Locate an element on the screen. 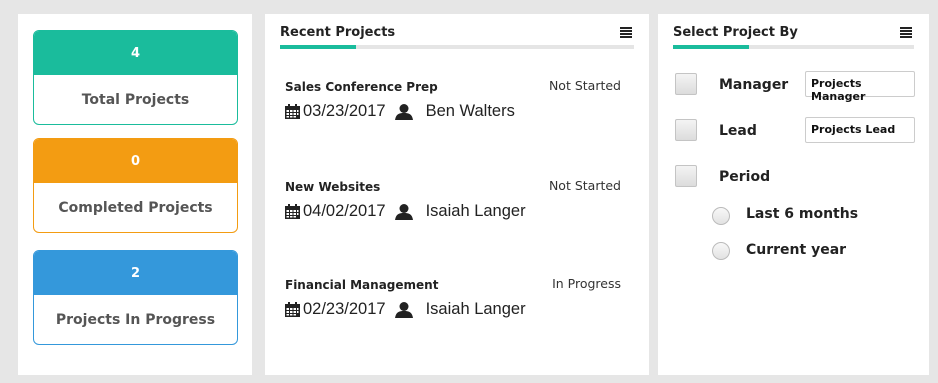 The height and width of the screenshot is (383, 938). total-projects-label: Total Projects is located at coordinates (135, 99).